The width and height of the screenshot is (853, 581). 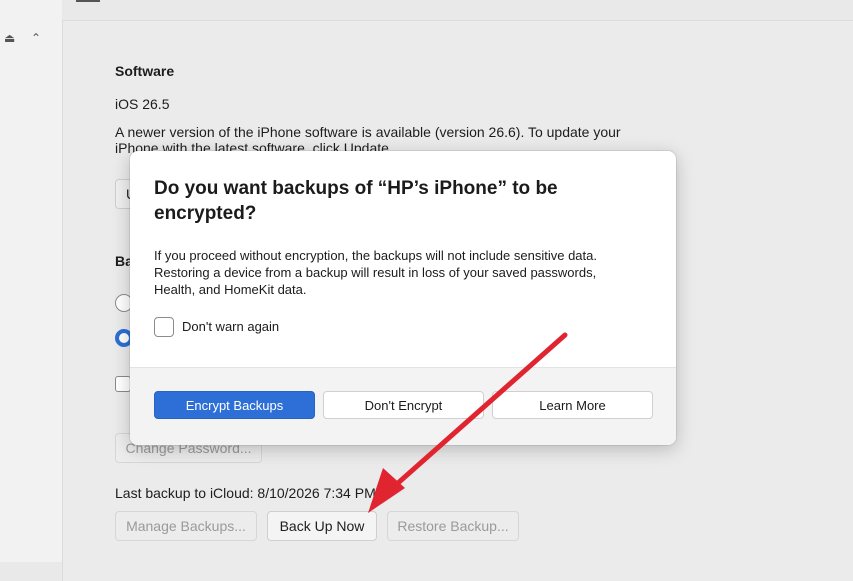 I want to click on eject-icon: ⏏, so click(x=11, y=38).